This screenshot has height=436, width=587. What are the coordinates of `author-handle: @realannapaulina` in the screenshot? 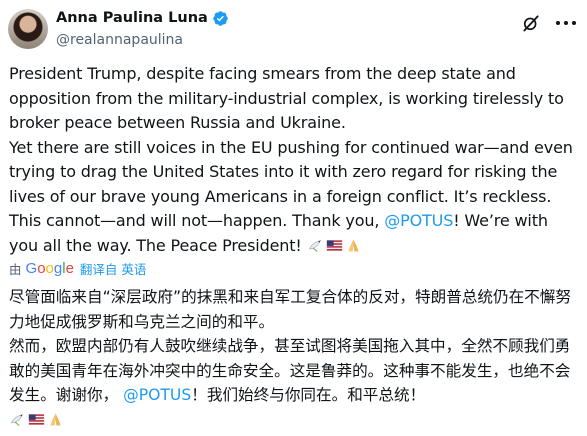 It's located at (119, 40).